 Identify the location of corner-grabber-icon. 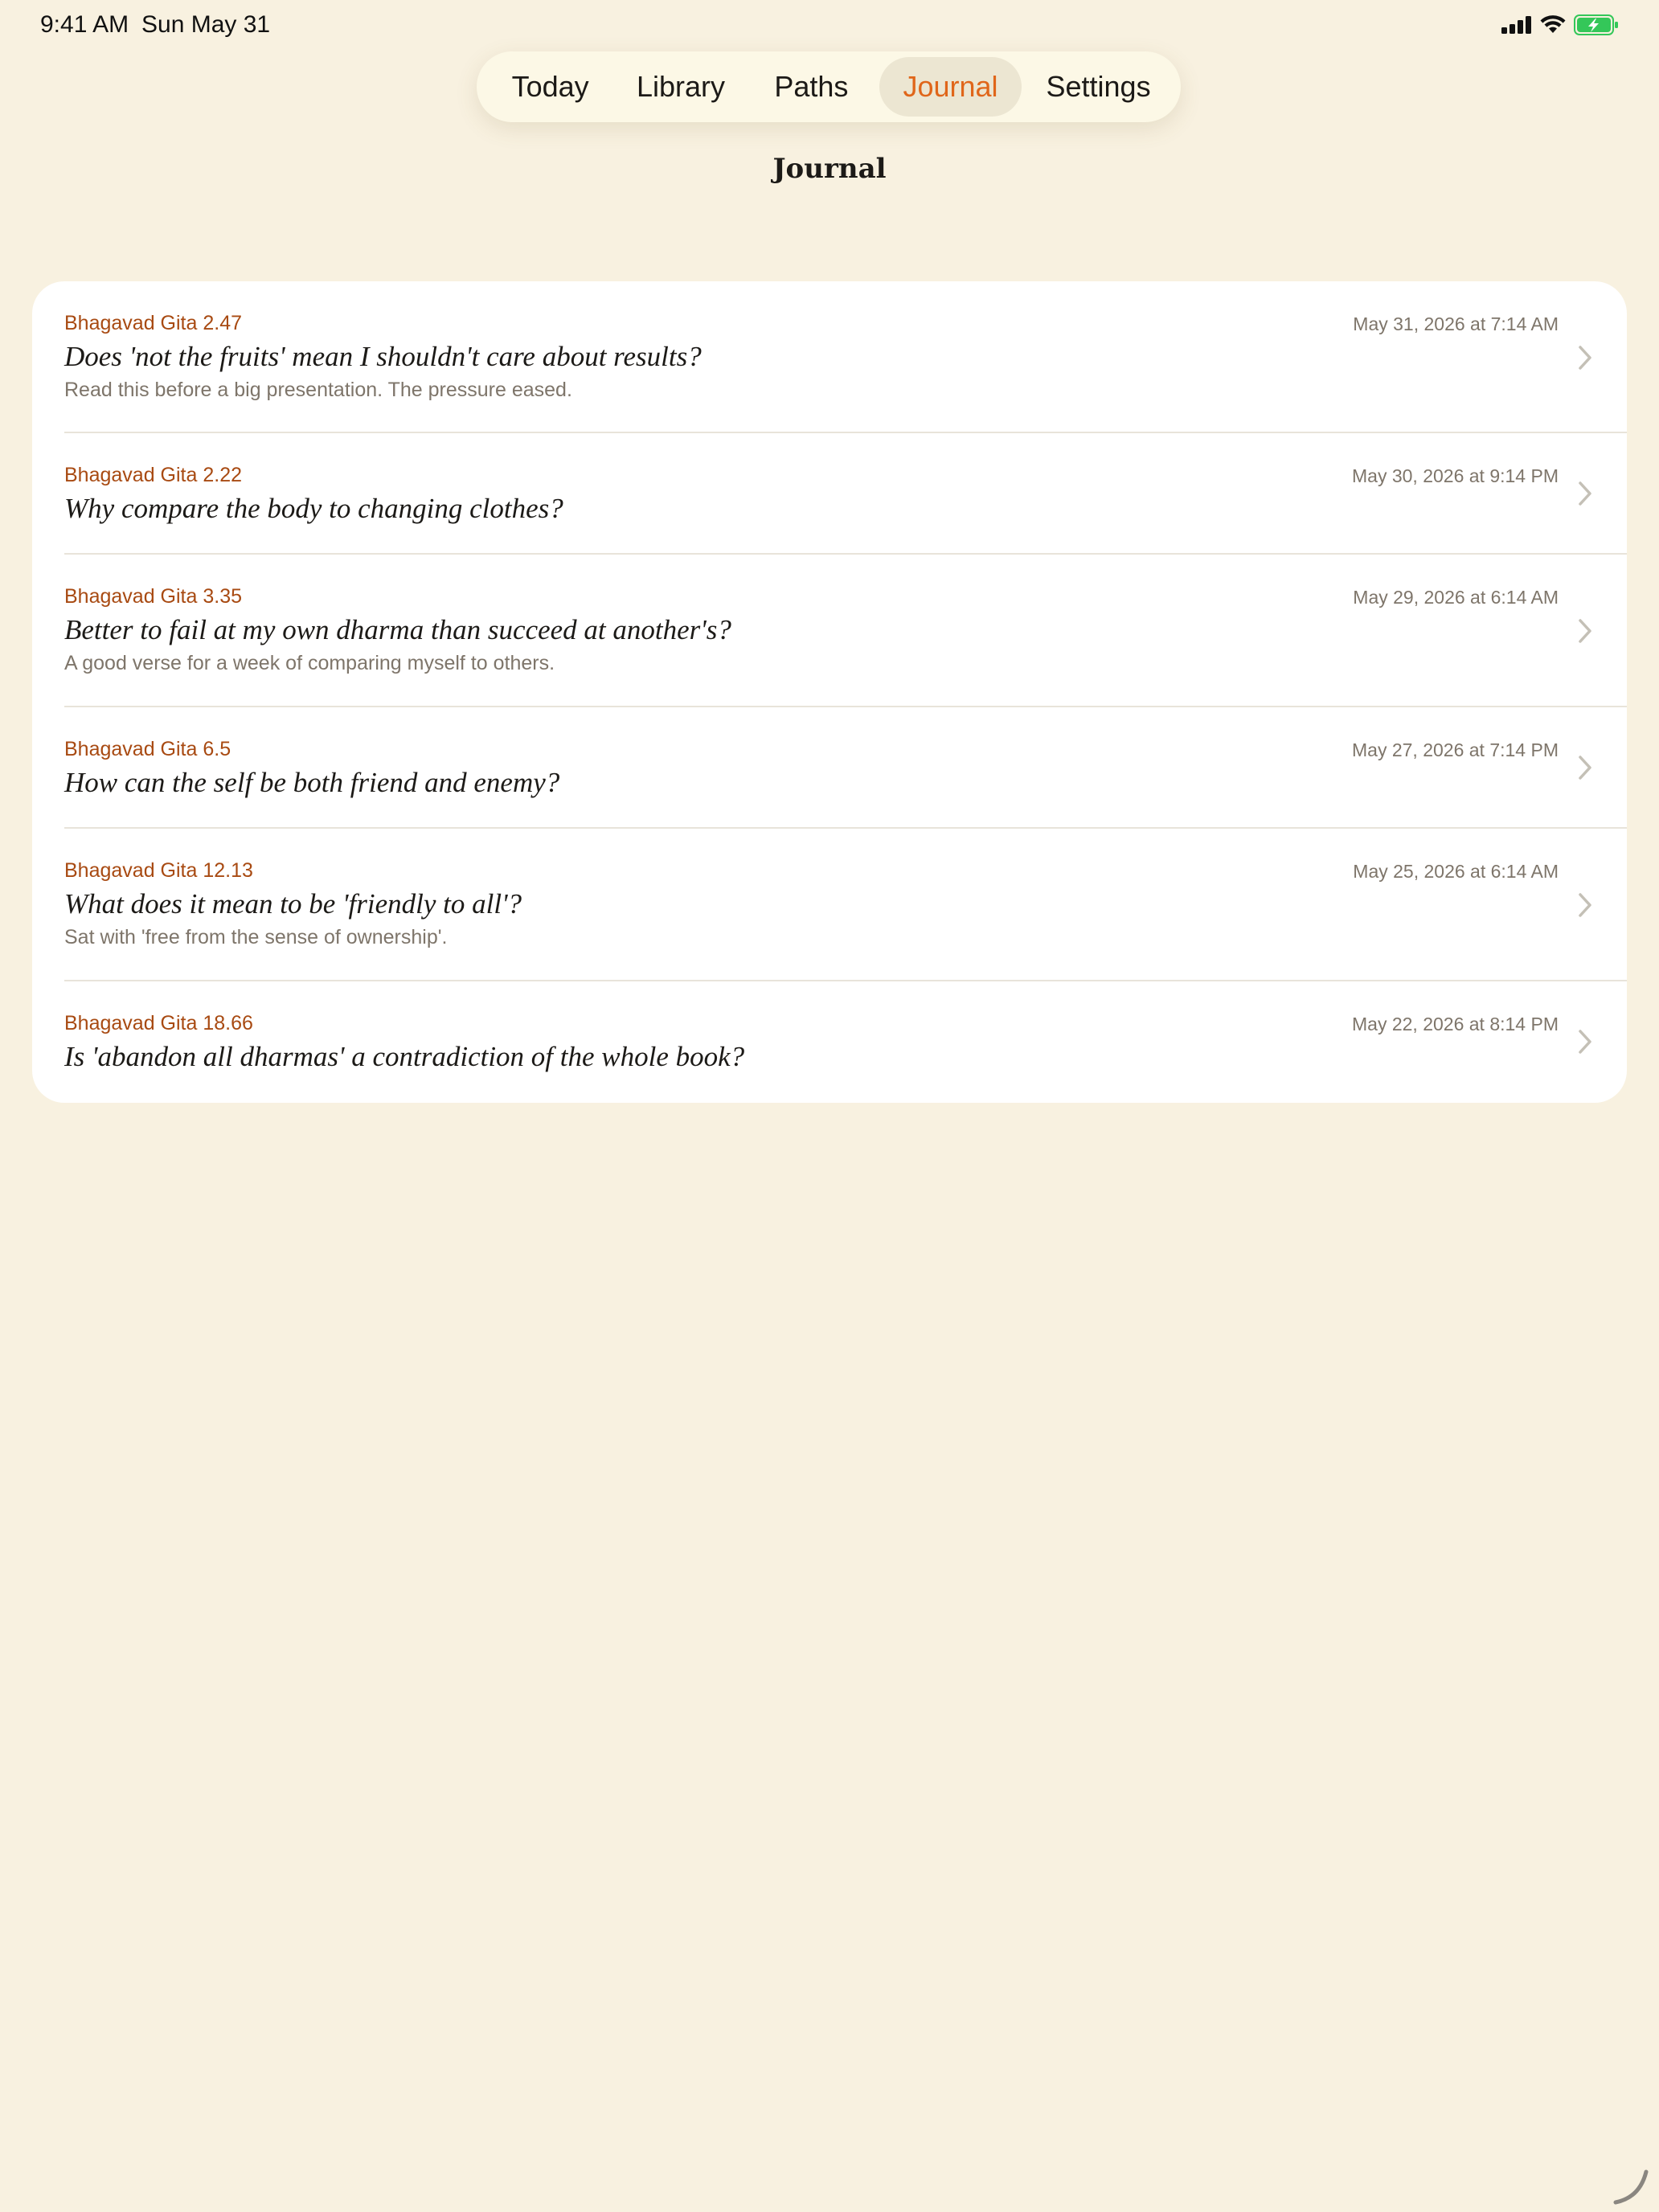
(1631, 2187).